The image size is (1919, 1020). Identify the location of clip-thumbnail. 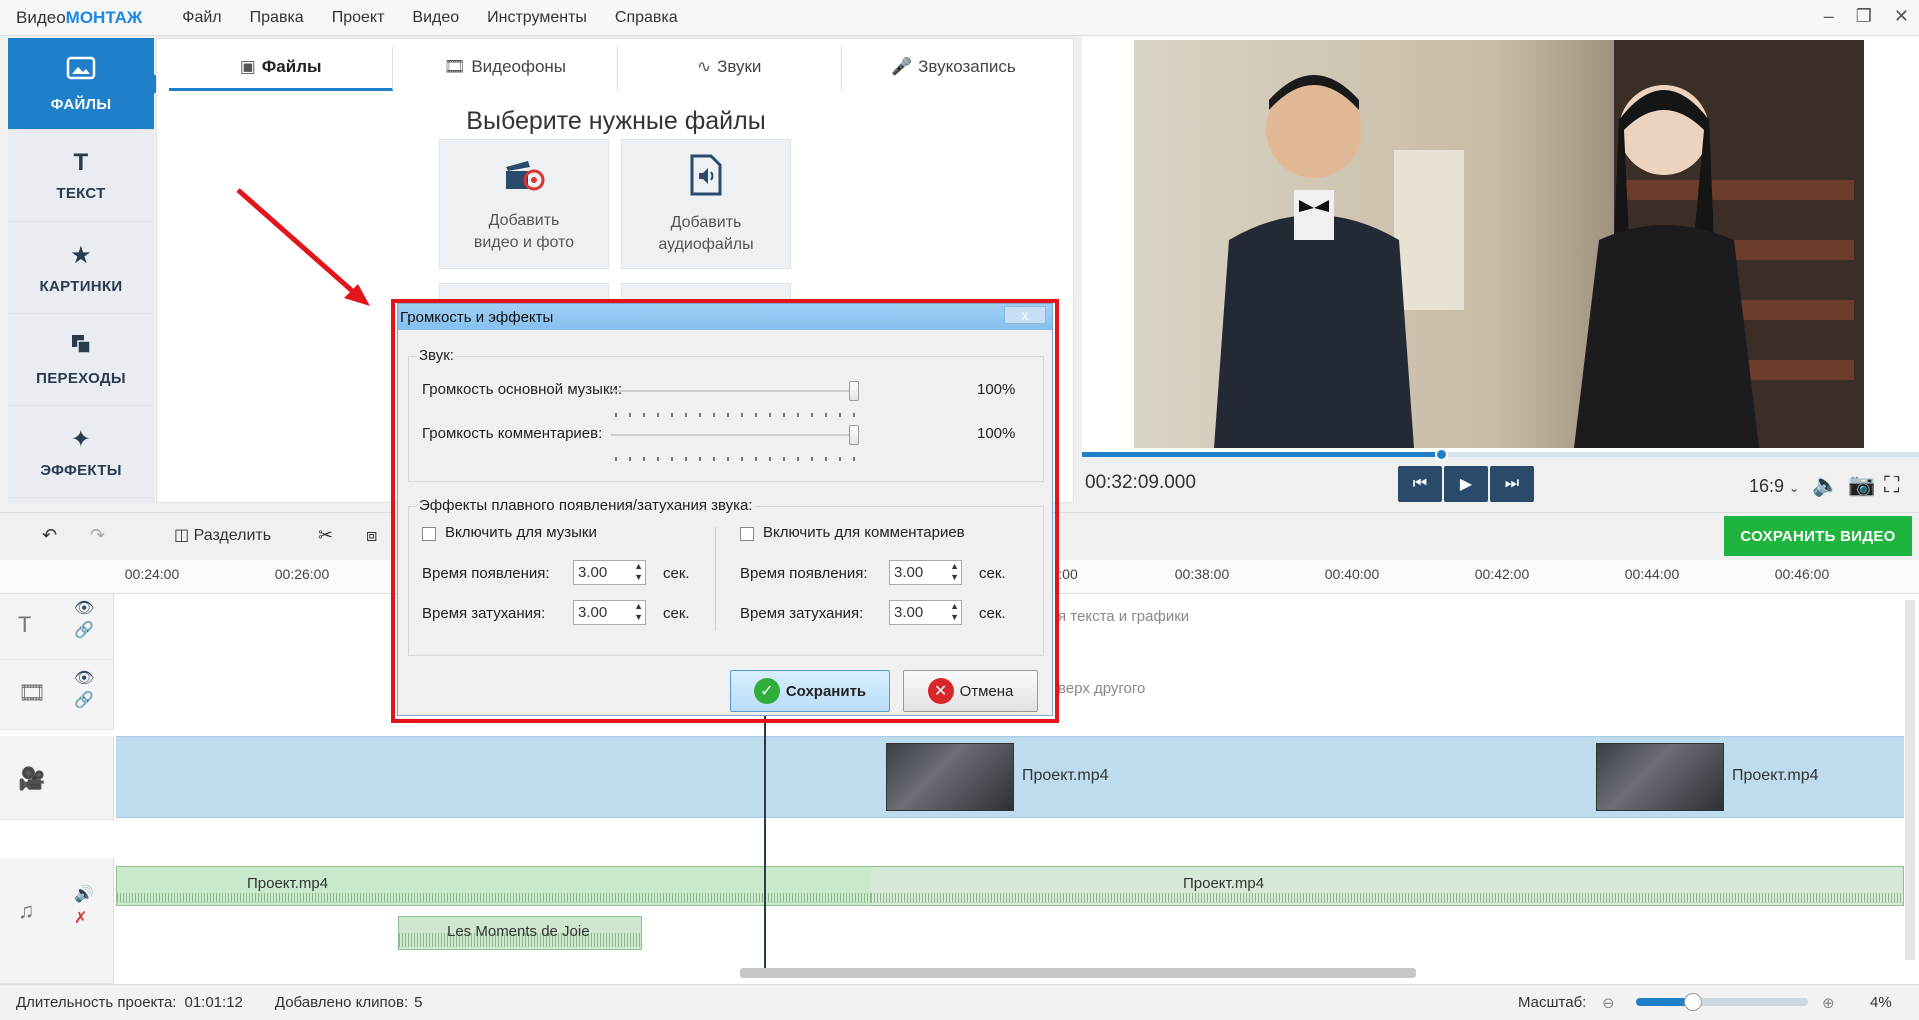
(950, 777).